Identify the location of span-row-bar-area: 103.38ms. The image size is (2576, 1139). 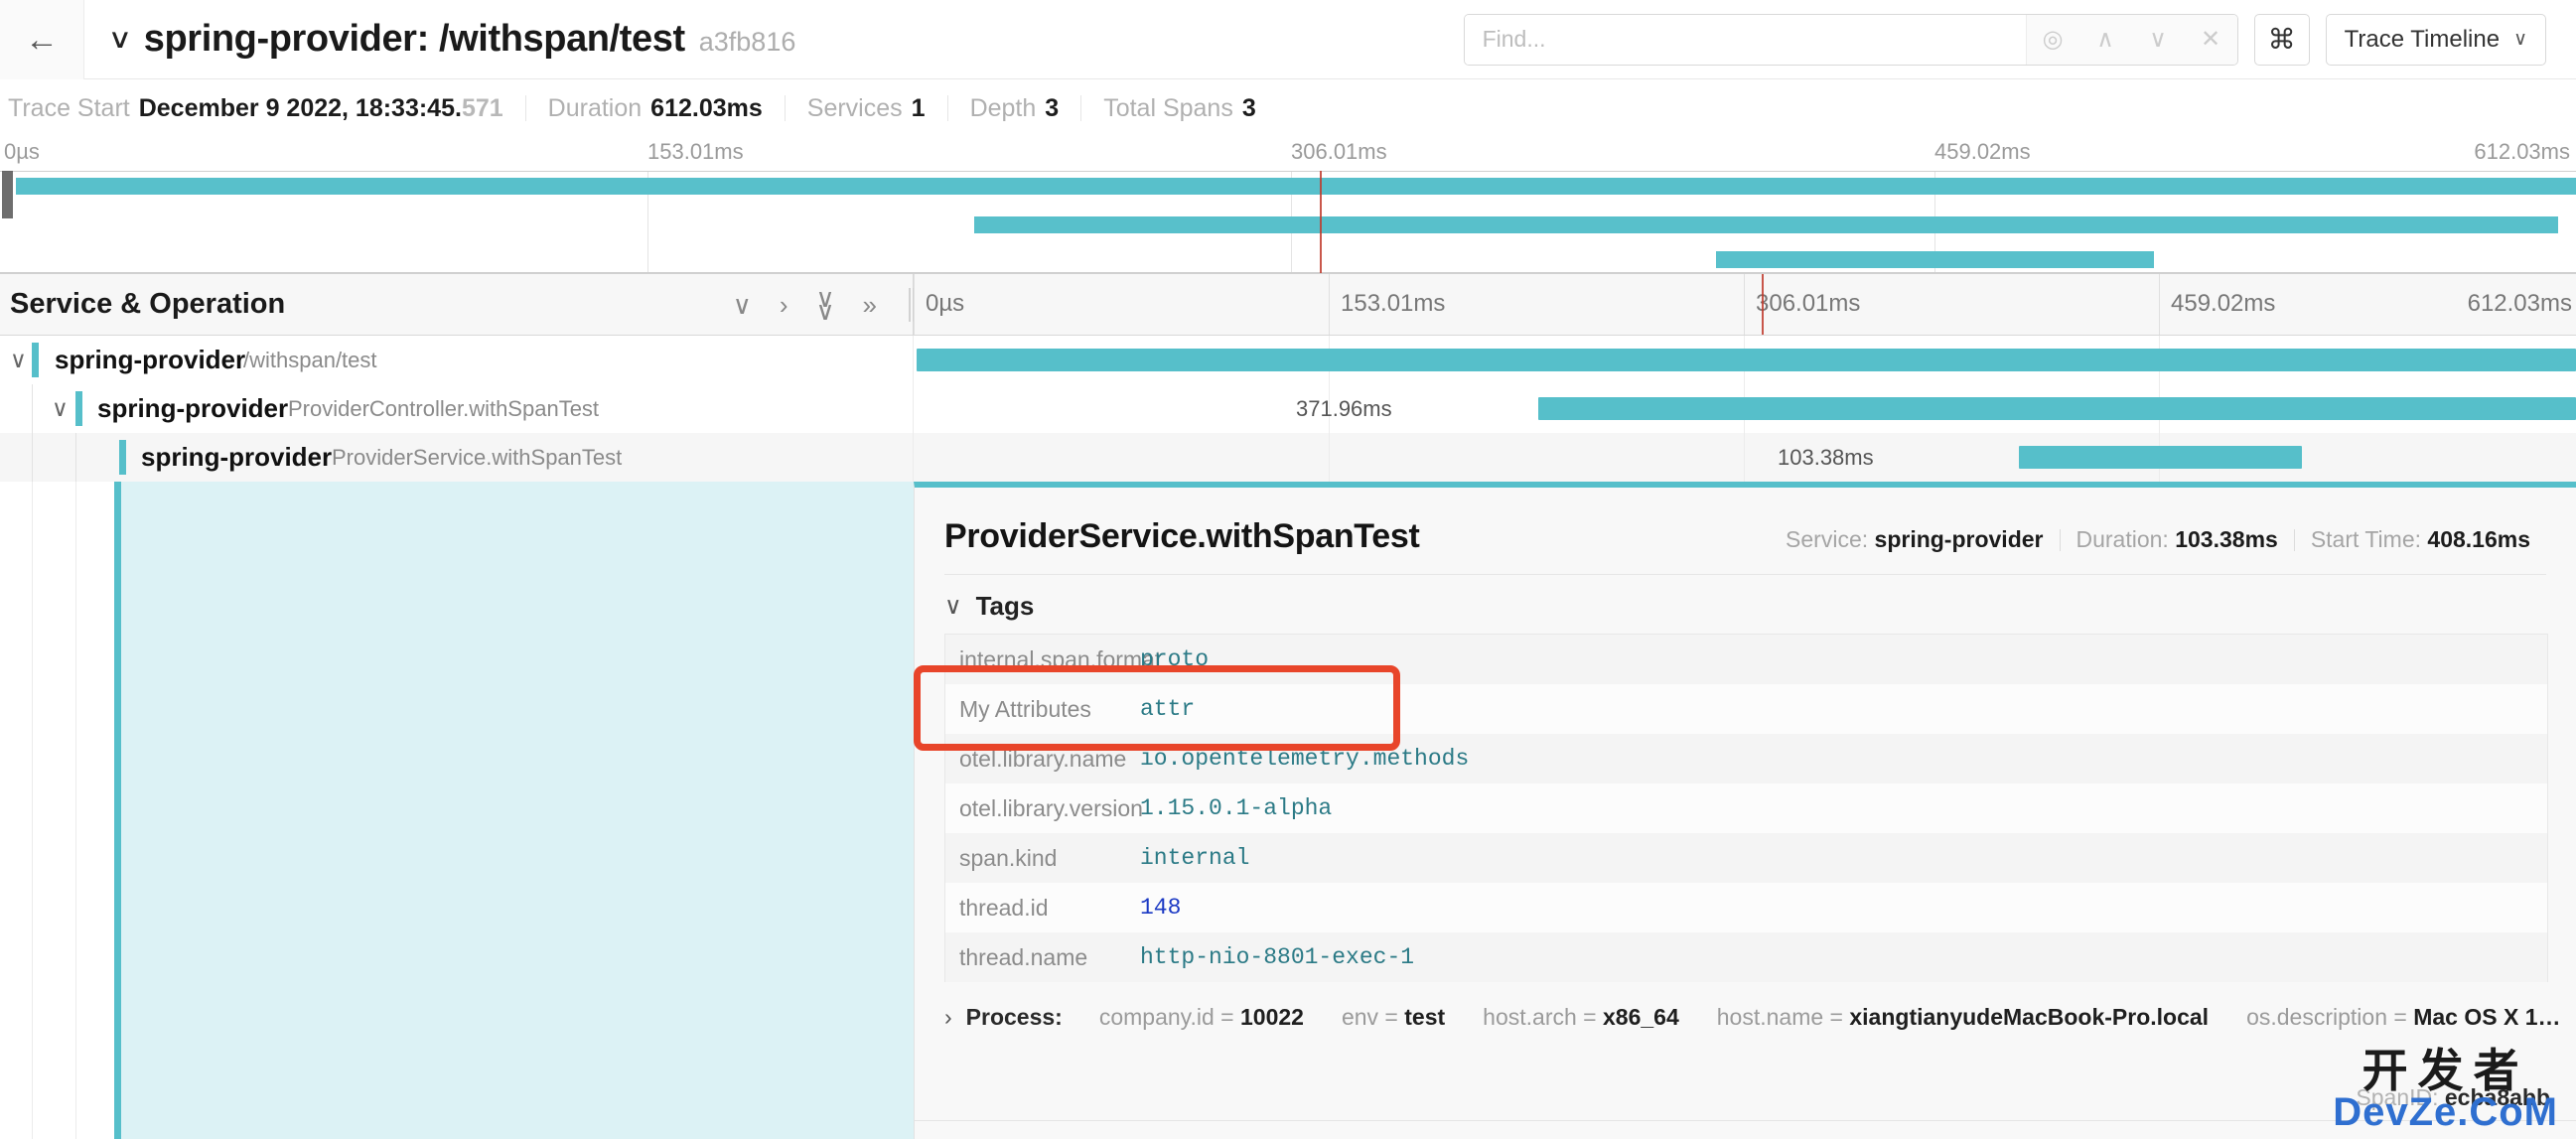
(1745, 457).